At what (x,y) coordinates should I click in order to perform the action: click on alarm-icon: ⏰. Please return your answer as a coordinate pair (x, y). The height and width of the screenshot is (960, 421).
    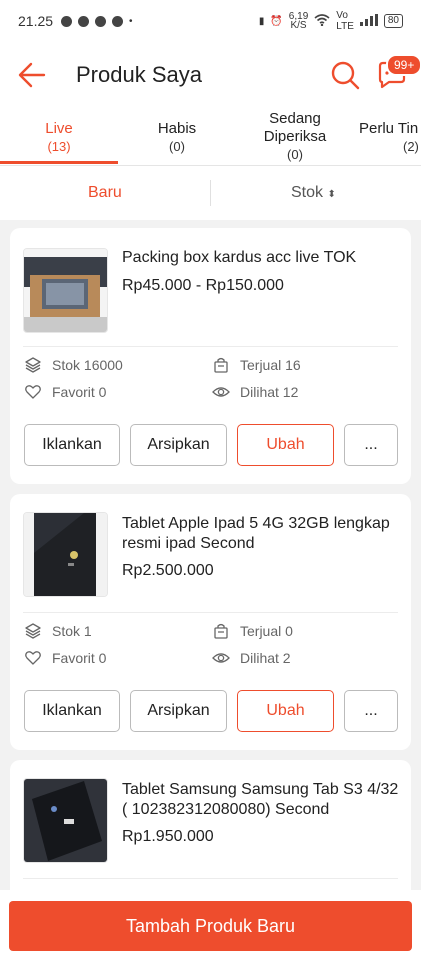
    Looking at the image, I should click on (276, 21).